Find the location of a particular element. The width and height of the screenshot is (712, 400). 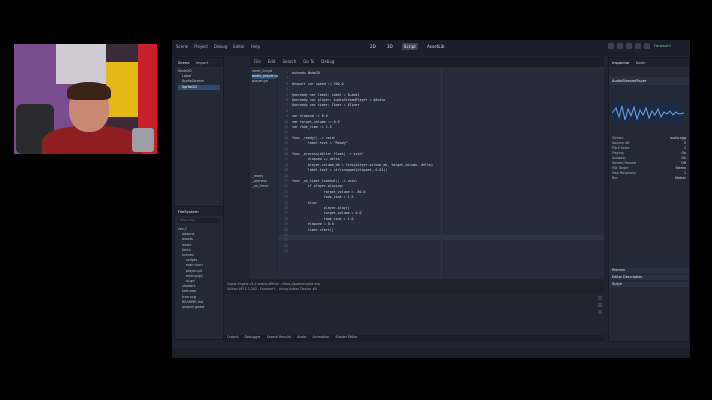

line-number: 23 is located at coordinates (286, 191).